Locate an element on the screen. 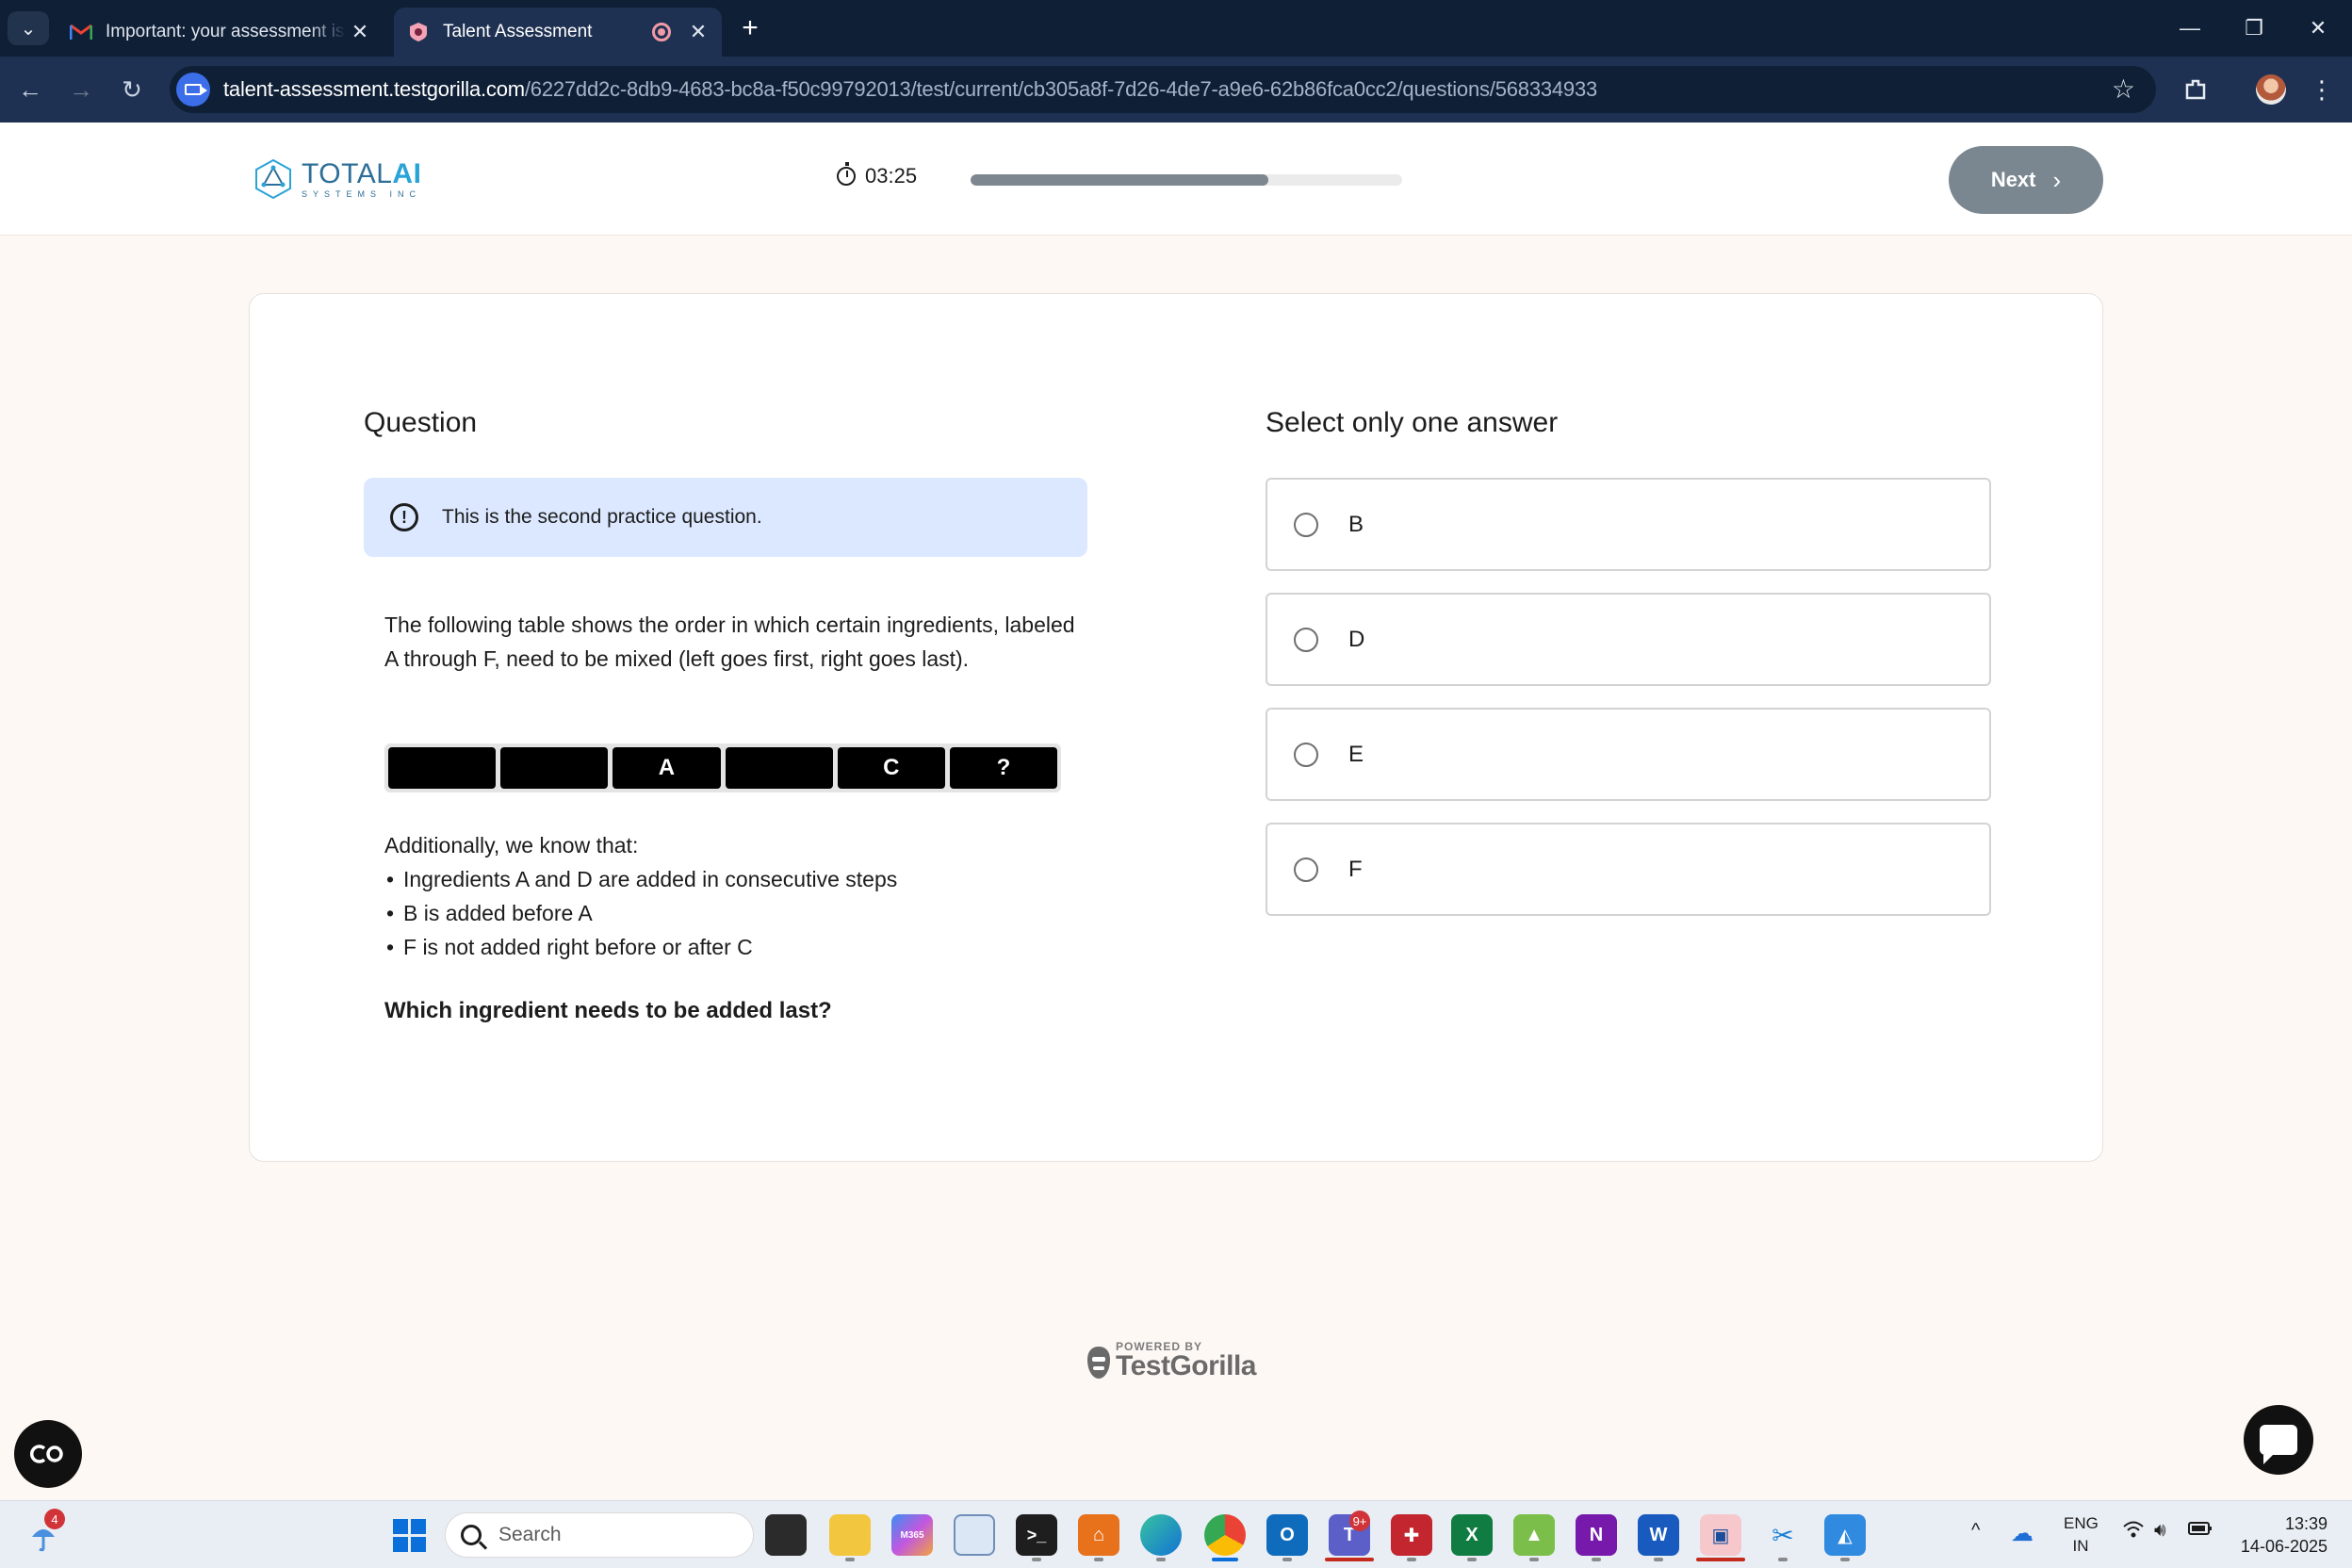  sequence-cell-5: C is located at coordinates (891, 768).